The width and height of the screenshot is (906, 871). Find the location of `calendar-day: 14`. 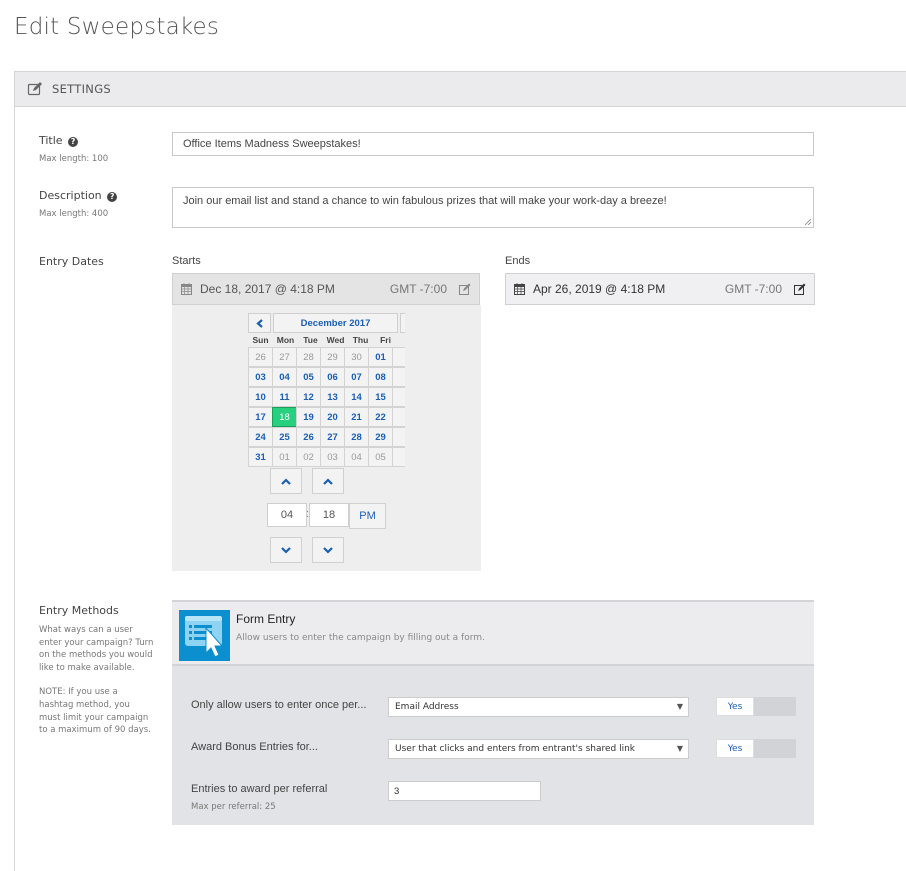

calendar-day: 14 is located at coordinates (356, 397).